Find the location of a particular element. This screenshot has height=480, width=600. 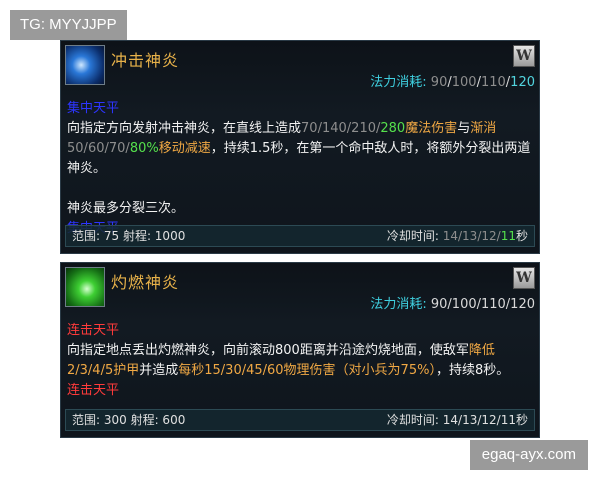

damage-rank-4: 280 is located at coordinates (393, 128).